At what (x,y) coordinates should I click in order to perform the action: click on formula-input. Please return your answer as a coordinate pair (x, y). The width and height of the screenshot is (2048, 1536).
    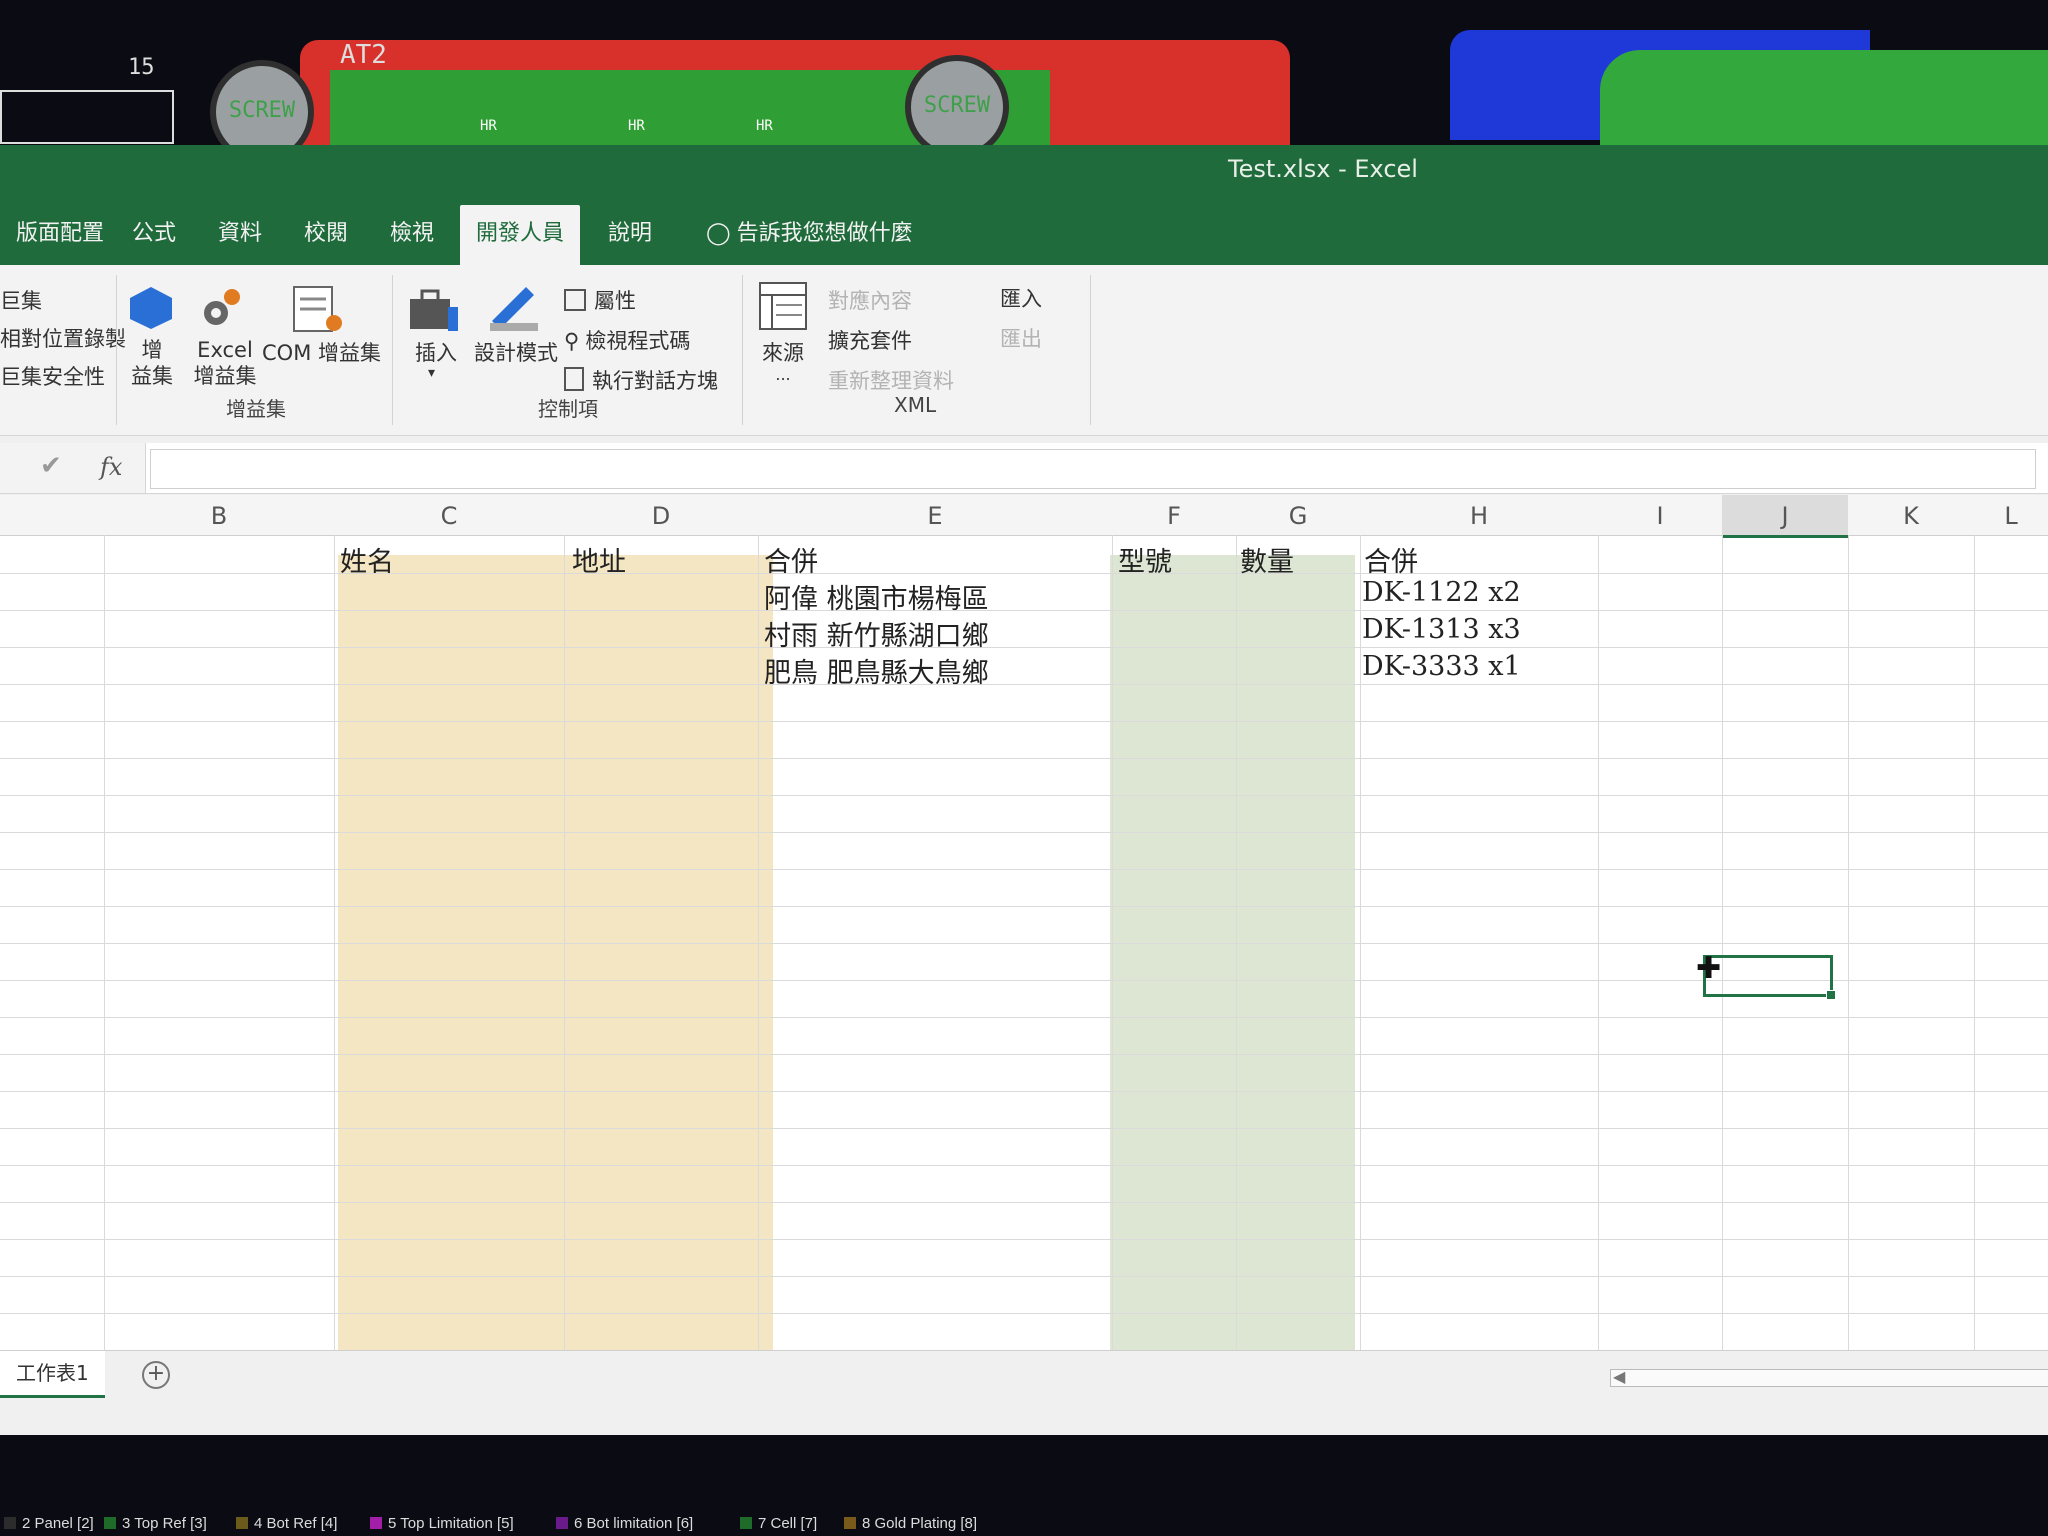
    Looking at the image, I should click on (1093, 469).